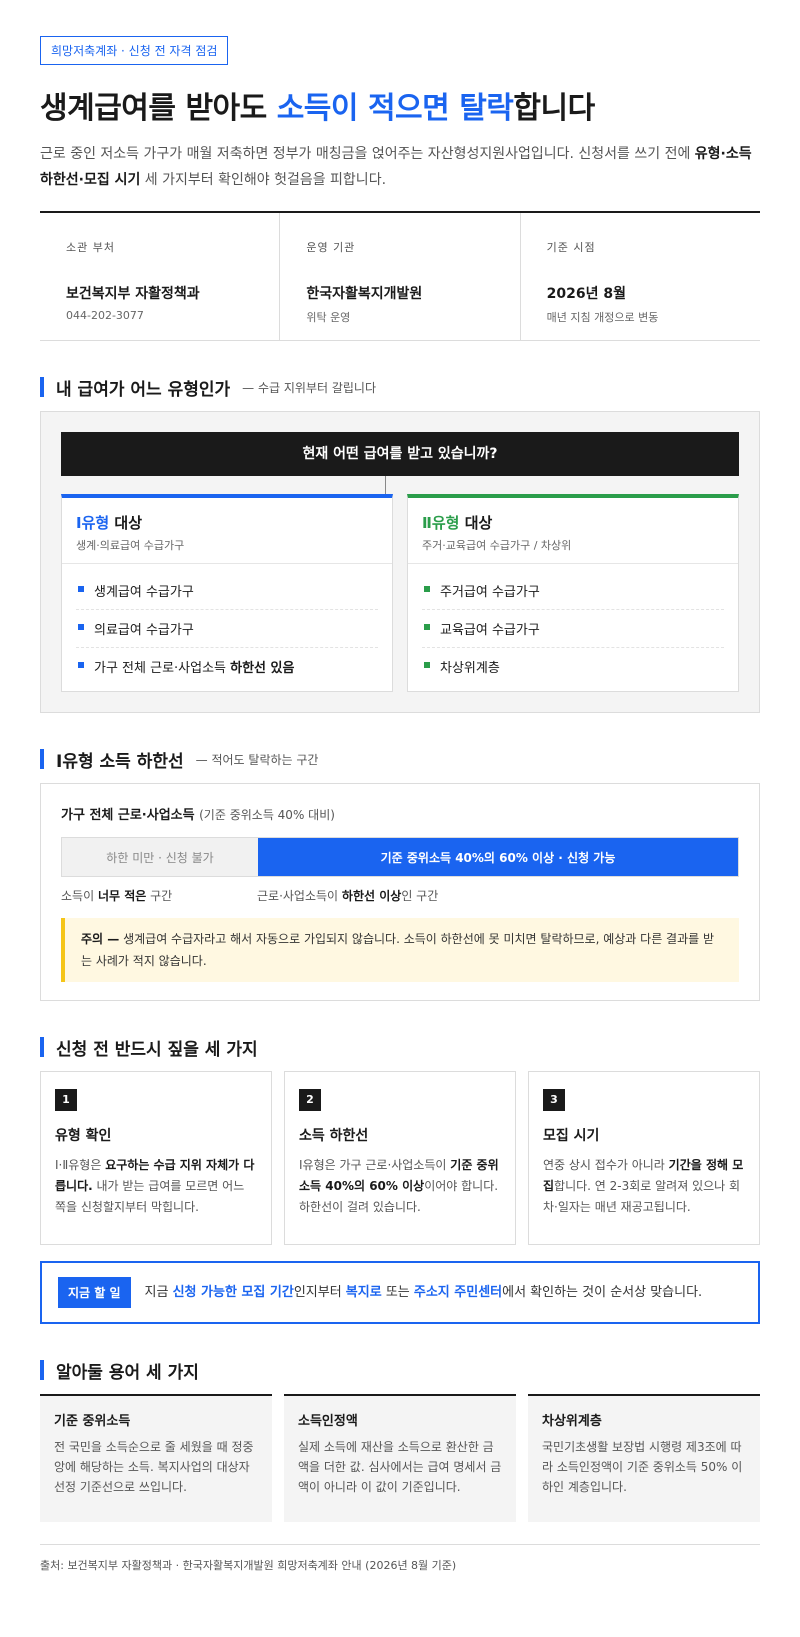 The height and width of the screenshot is (1637, 800). Describe the element at coordinates (602, 1292) in the screenshot. I see `todo-part: 에서 확인하는 것이 순서상 맞습니다.` at that location.